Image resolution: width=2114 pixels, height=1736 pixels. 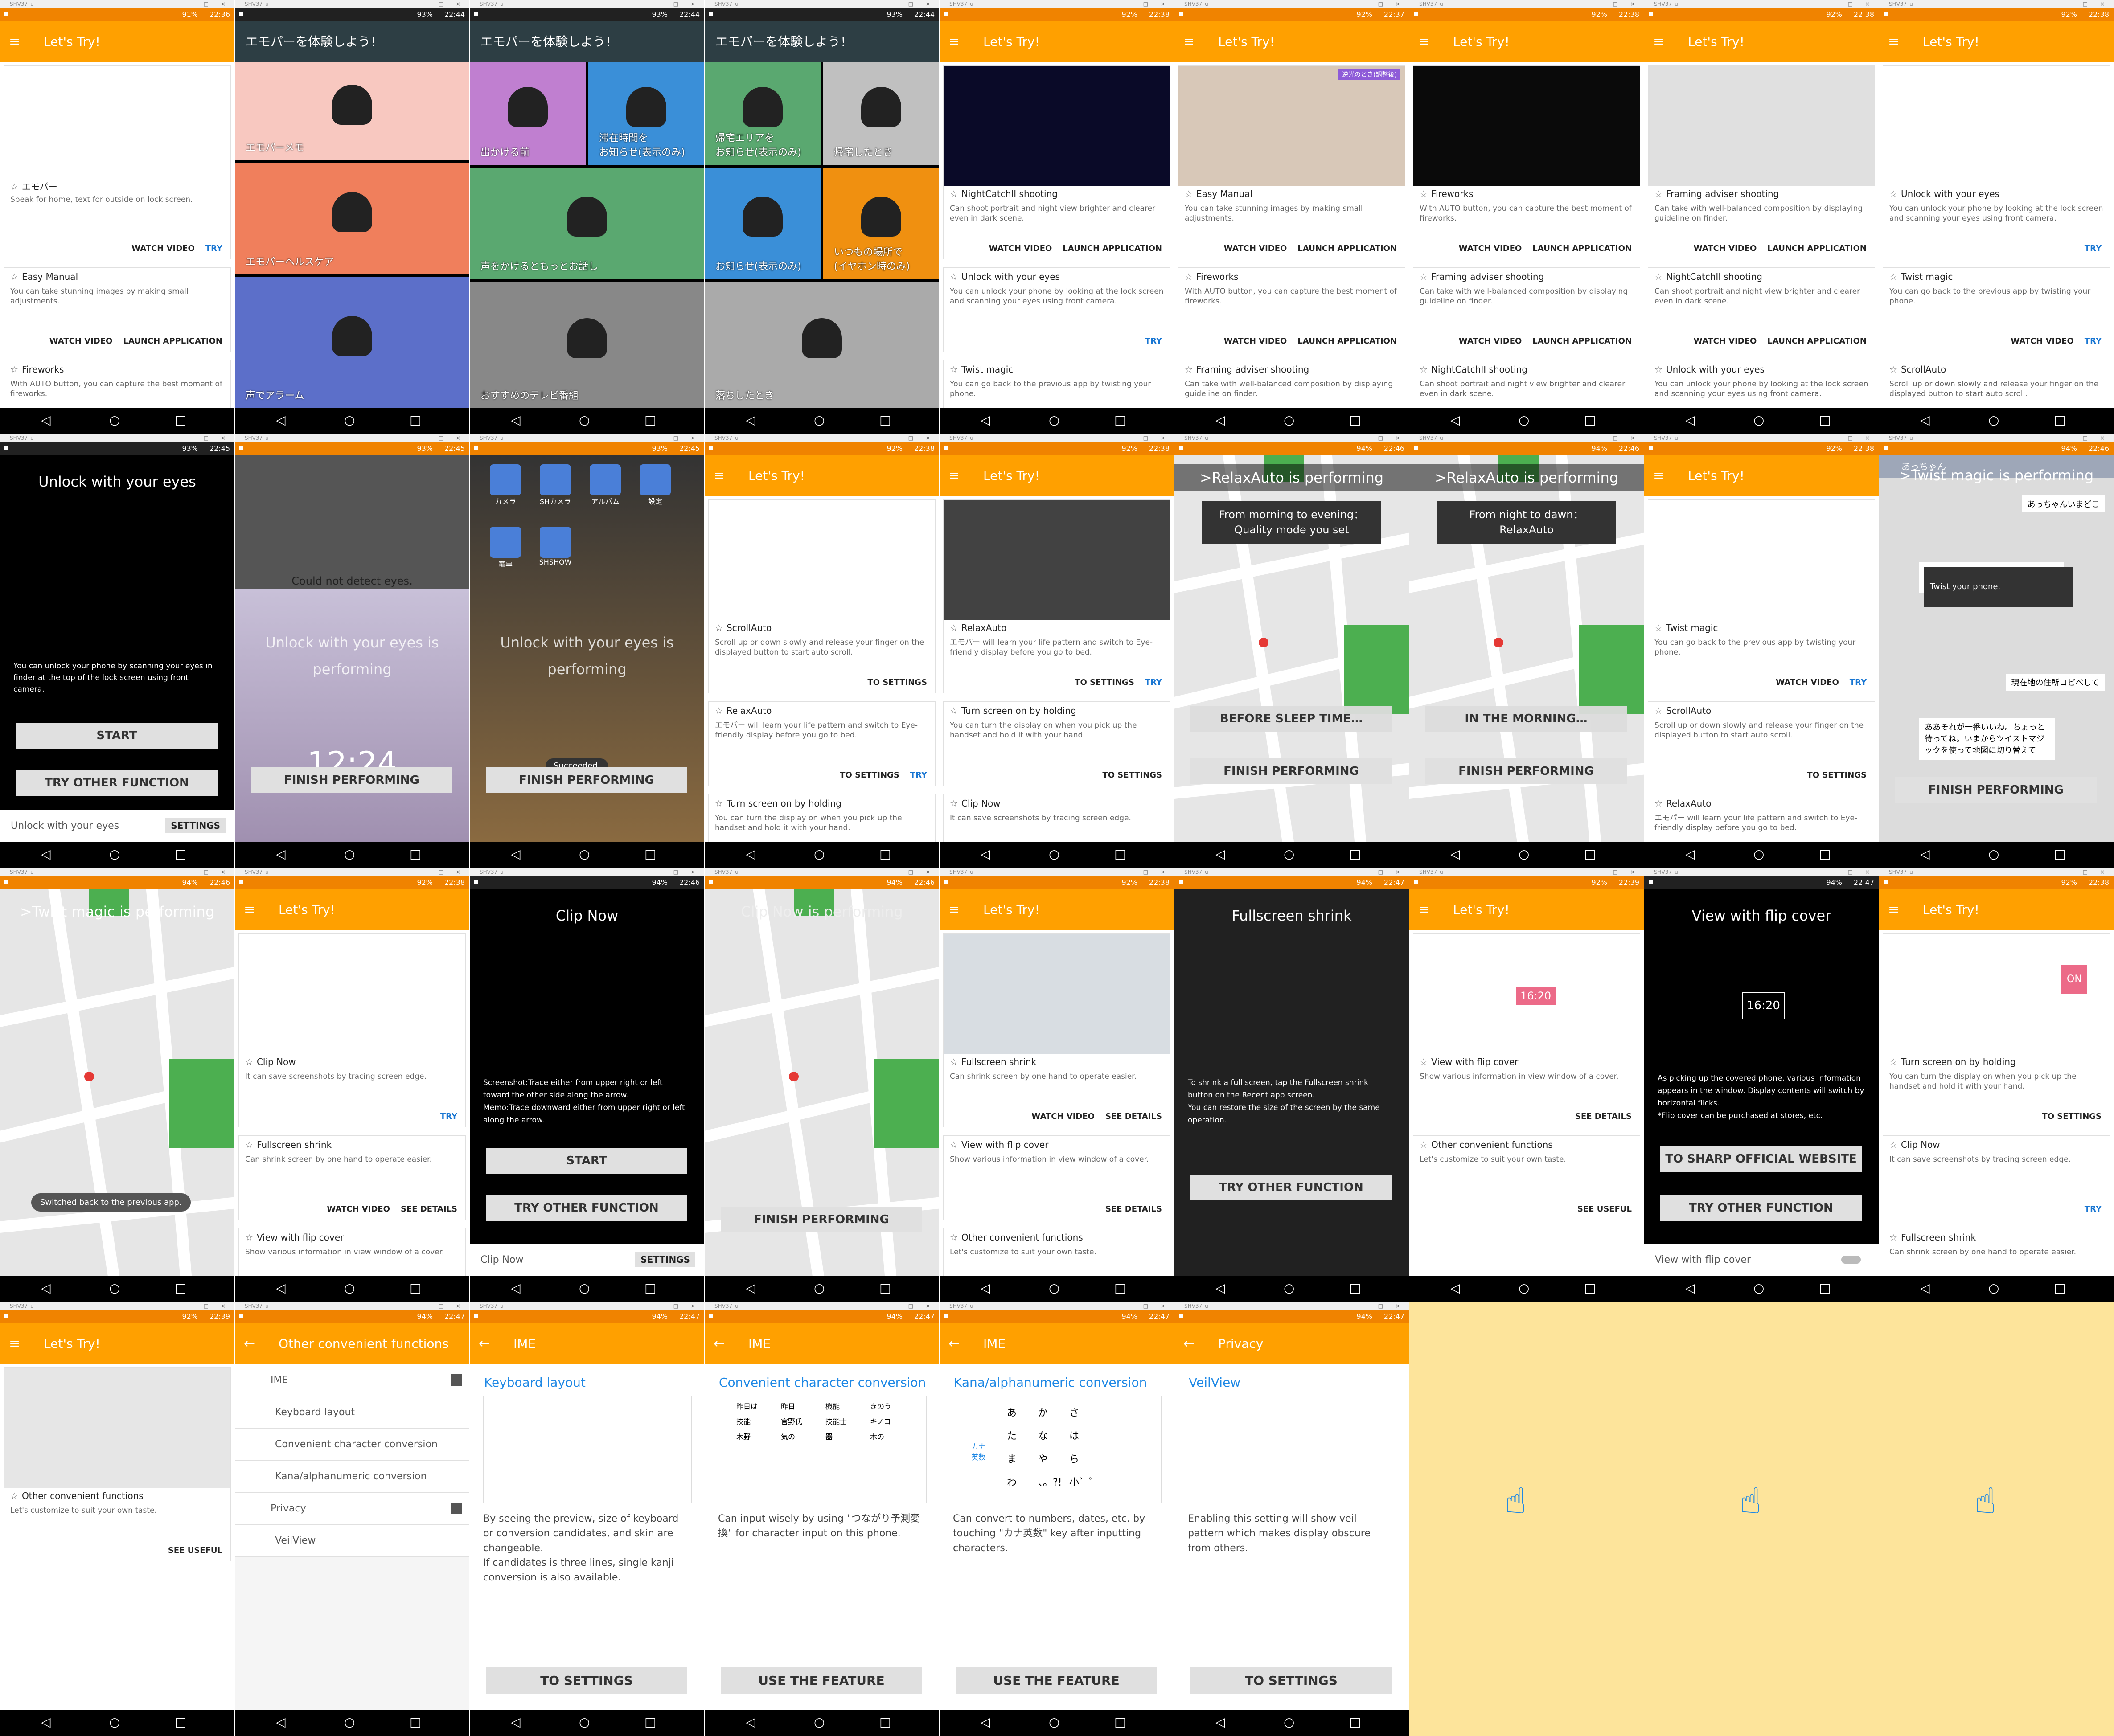 What do you see at coordinates (506, 548) in the screenshot?
I see `app-icon: 電卓` at bounding box center [506, 548].